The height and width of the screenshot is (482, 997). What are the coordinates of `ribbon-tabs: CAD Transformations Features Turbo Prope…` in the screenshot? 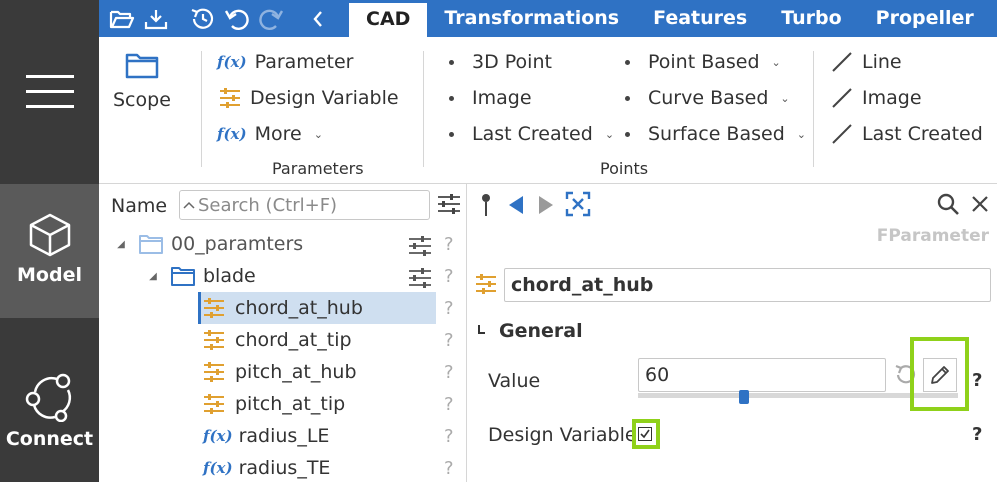 It's located at (670, 18).